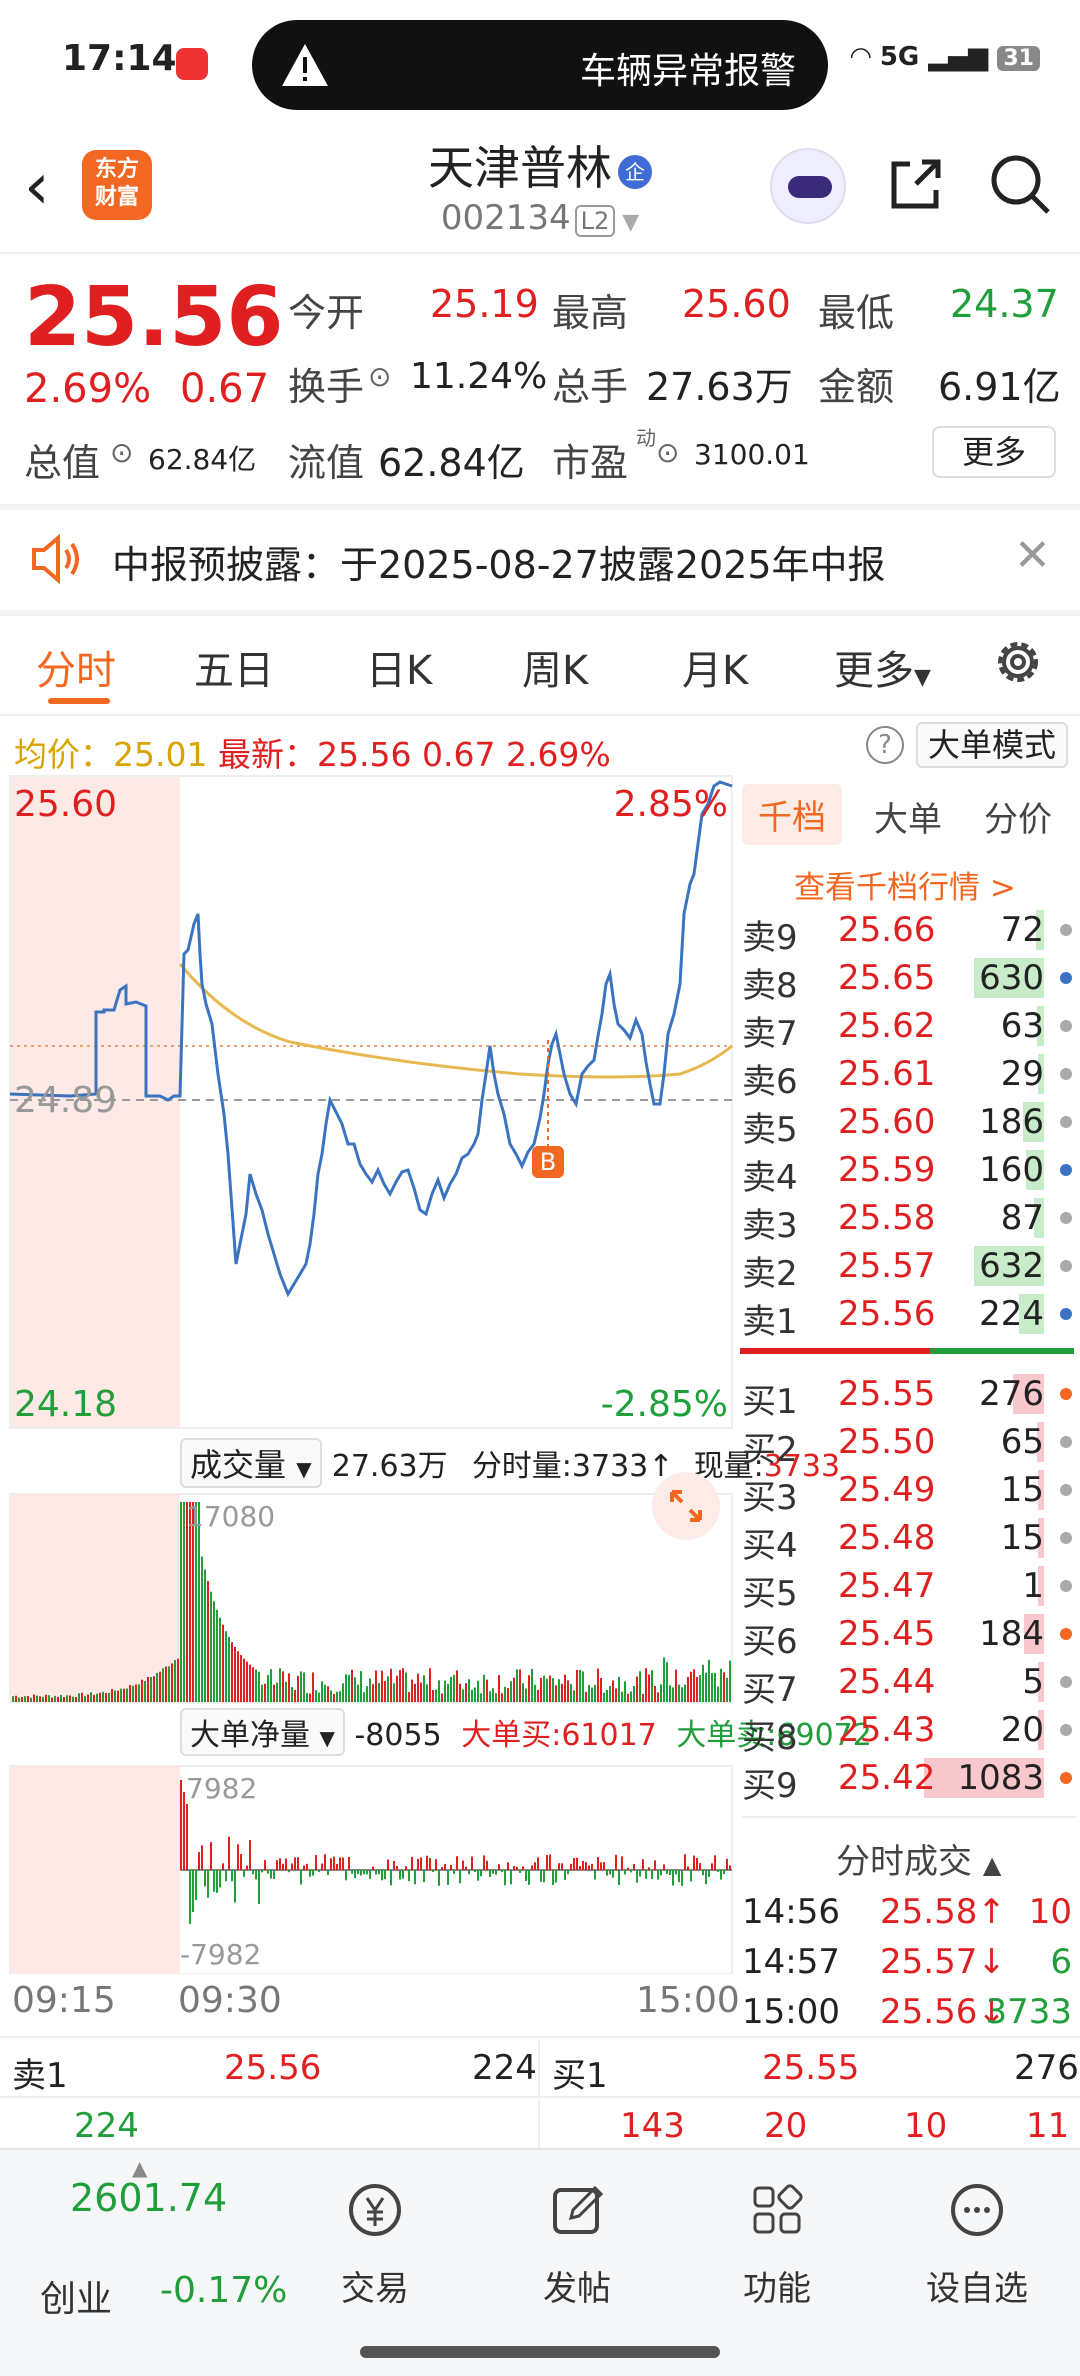 Image resolution: width=1080 pixels, height=2376 pixels. I want to click on ask-row: 卖1 25.56 224, so click(909, 1316).